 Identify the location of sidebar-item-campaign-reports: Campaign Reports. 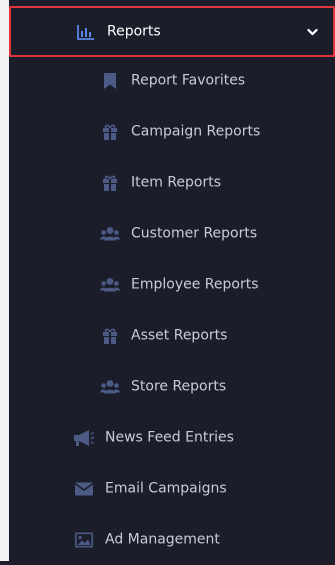
(172, 131).